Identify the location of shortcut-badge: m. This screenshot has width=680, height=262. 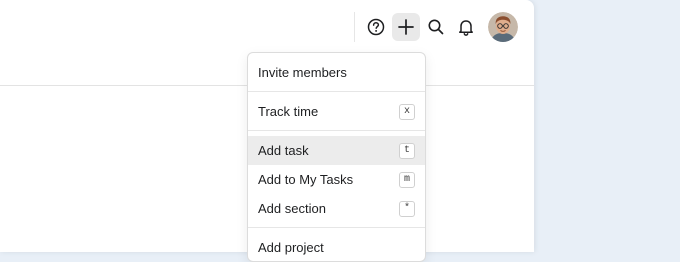
(407, 179).